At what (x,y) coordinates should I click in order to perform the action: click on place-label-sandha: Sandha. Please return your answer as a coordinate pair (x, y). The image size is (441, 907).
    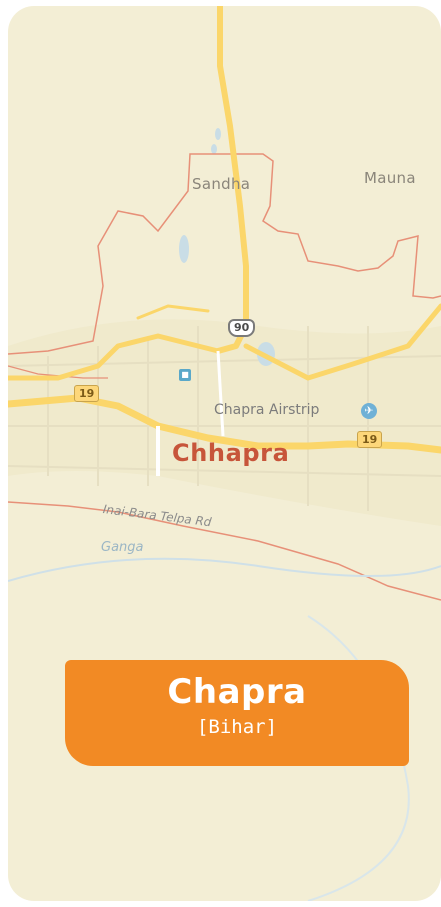
    Looking at the image, I should click on (221, 184).